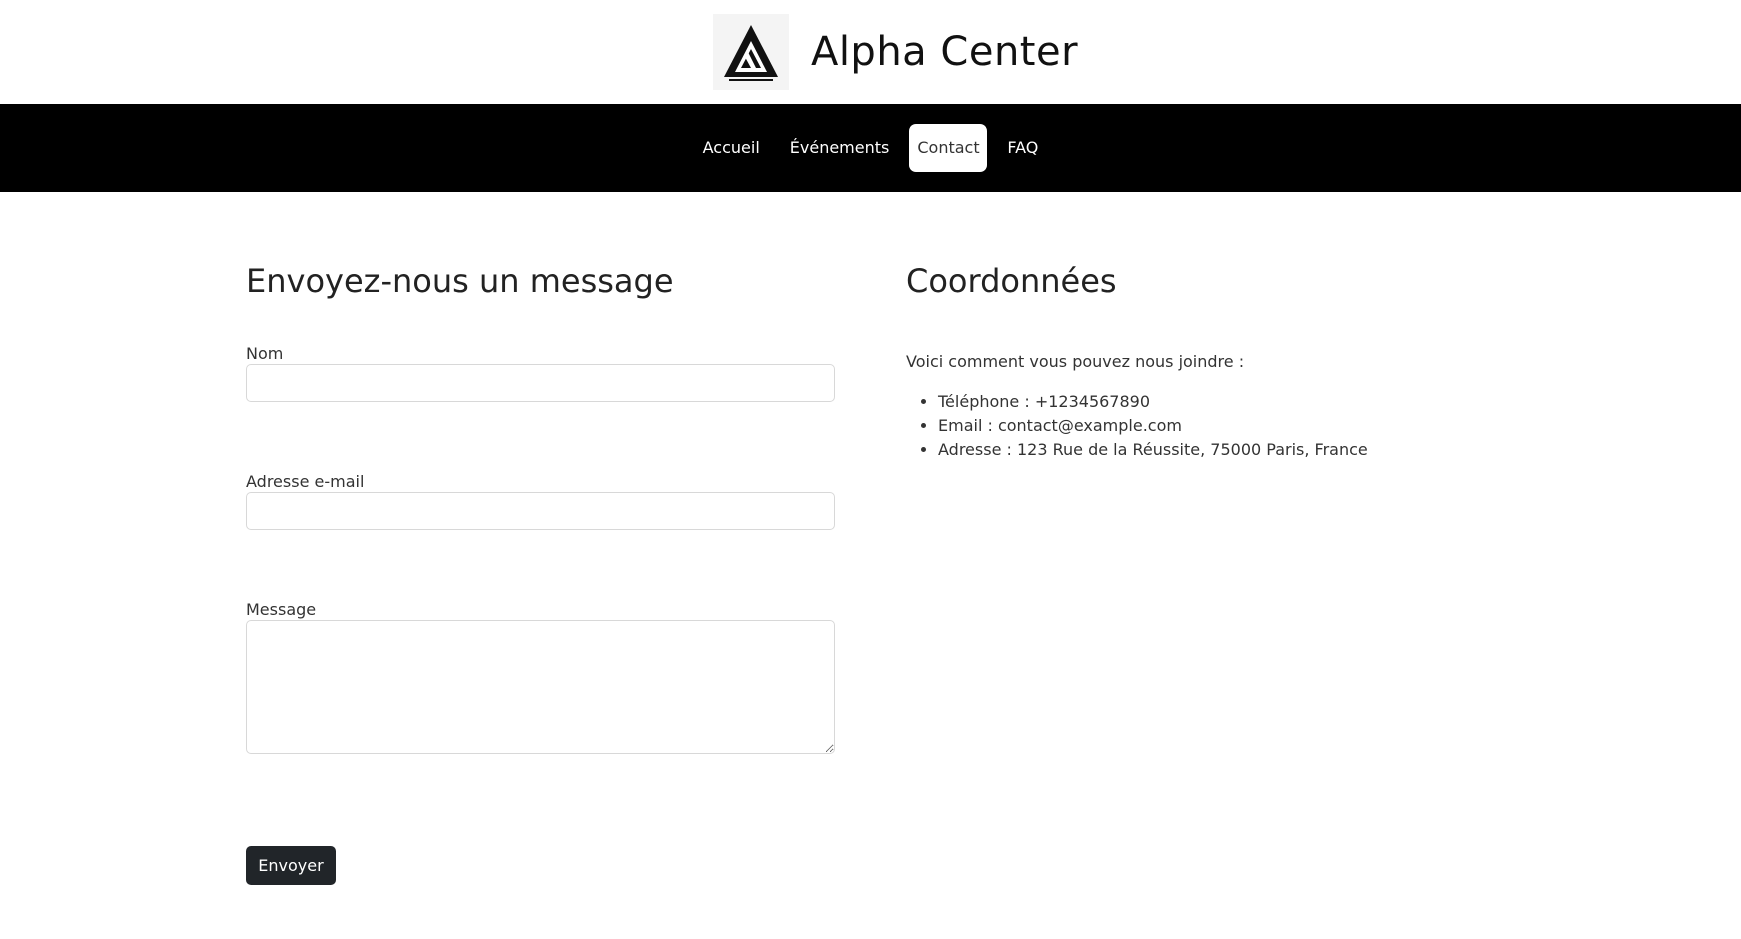 This screenshot has width=1741, height=939. I want to click on main-navbar: Accueil Événements Contact FAQ, so click(870, 148).